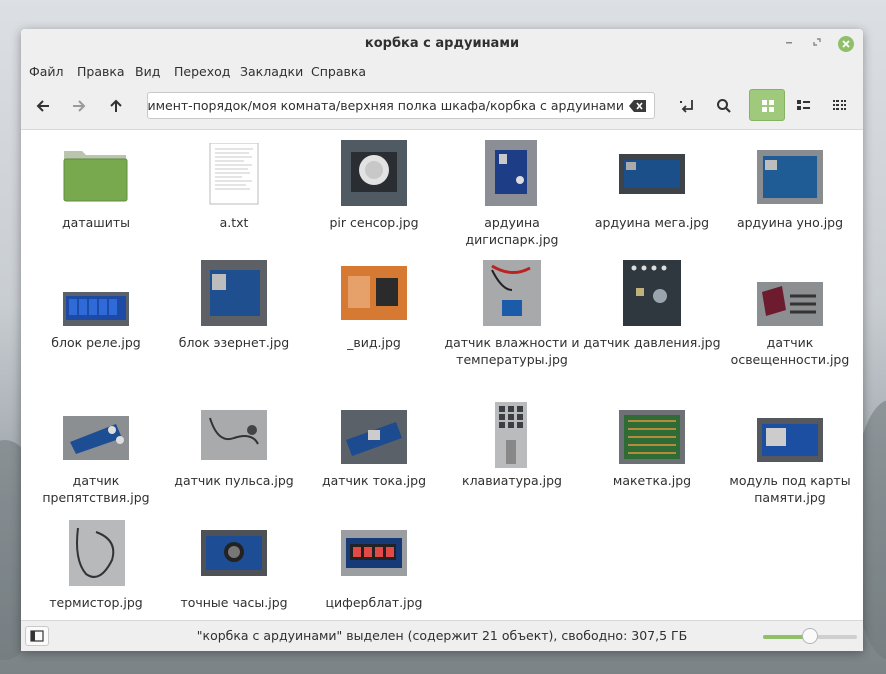 This screenshot has width=886, height=674. I want to click on zoom-slider, so click(810, 636).